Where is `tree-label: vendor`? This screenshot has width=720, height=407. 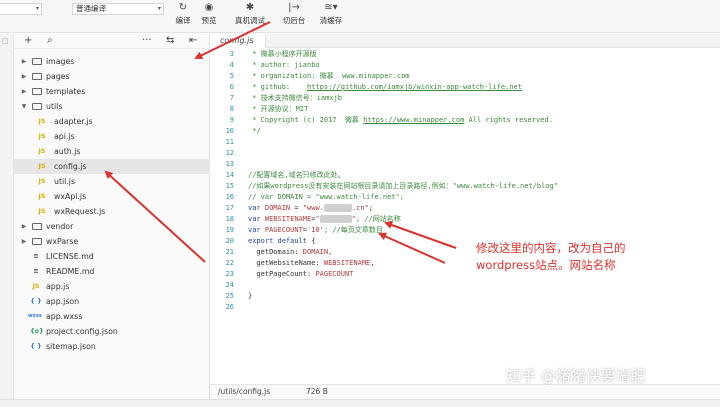 tree-label: vendor is located at coordinates (60, 226).